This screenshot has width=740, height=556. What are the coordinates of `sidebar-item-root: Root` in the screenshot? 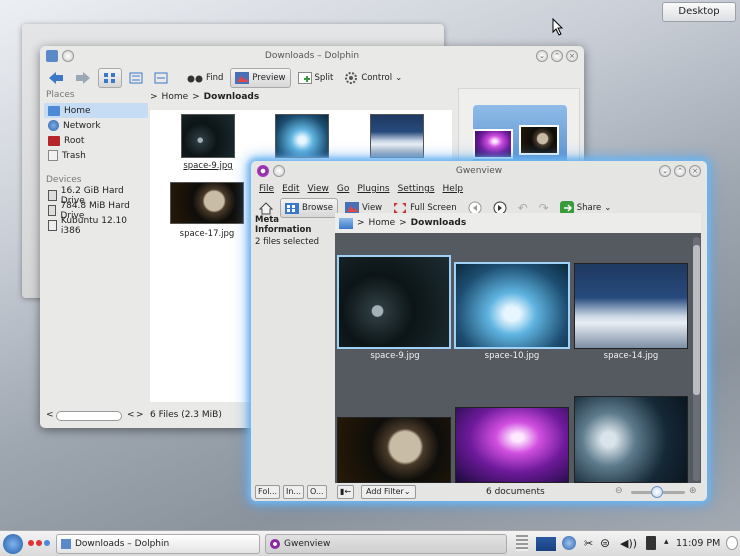 It's located at (96, 140).